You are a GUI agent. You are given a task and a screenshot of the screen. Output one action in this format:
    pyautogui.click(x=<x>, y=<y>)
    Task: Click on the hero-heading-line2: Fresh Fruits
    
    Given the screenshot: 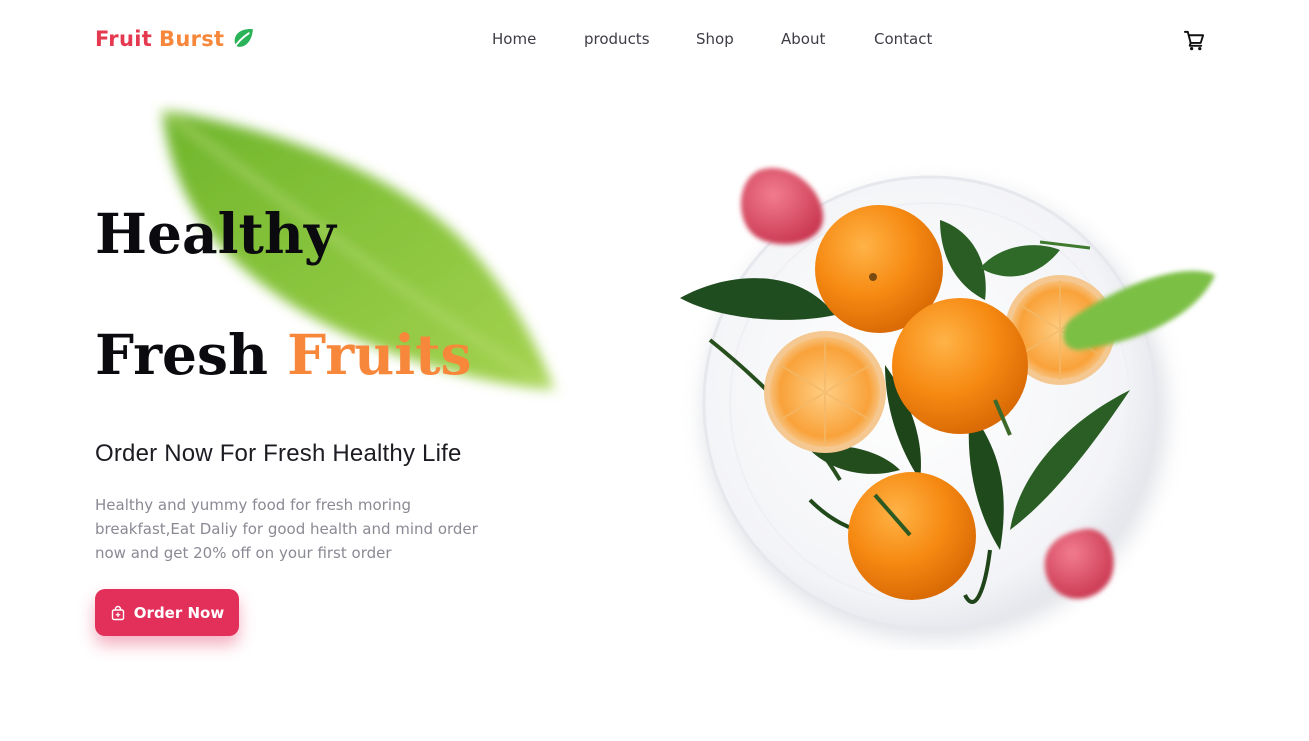 What is the action you would take?
    pyautogui.click(x=283, y=354)
    